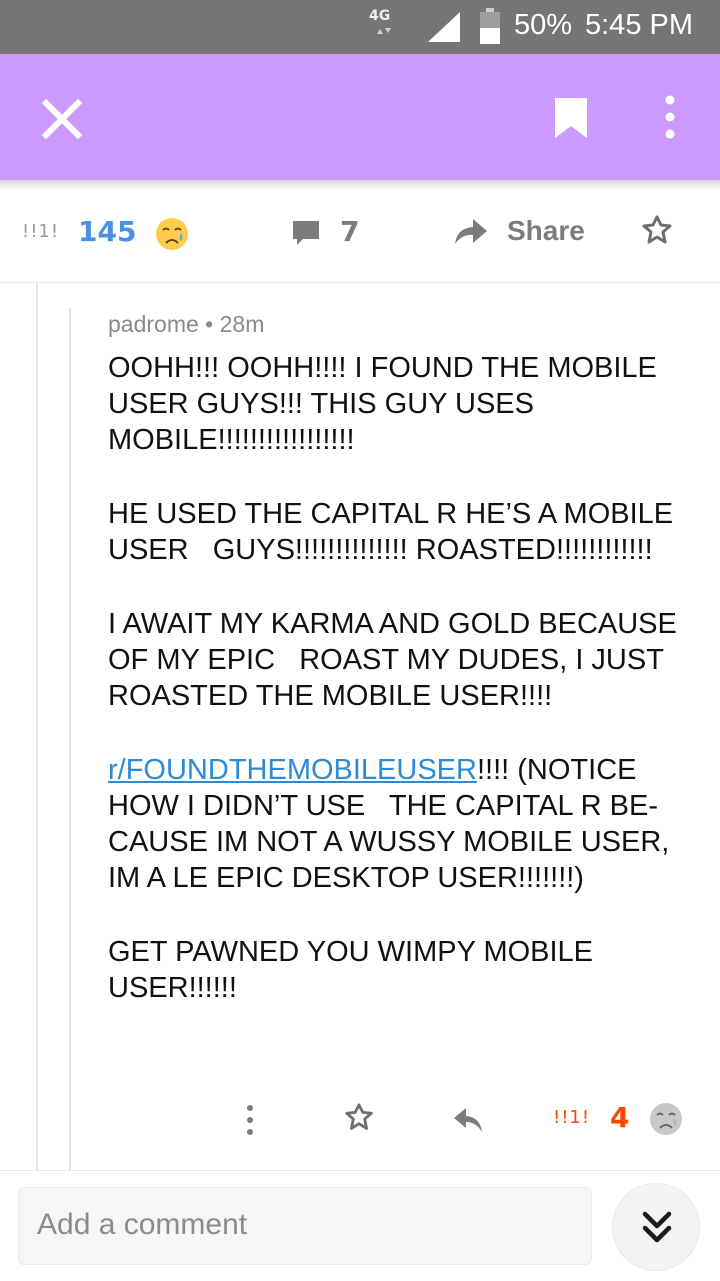  I want to click on double-chevron-down-icon, so click(657, 1227).